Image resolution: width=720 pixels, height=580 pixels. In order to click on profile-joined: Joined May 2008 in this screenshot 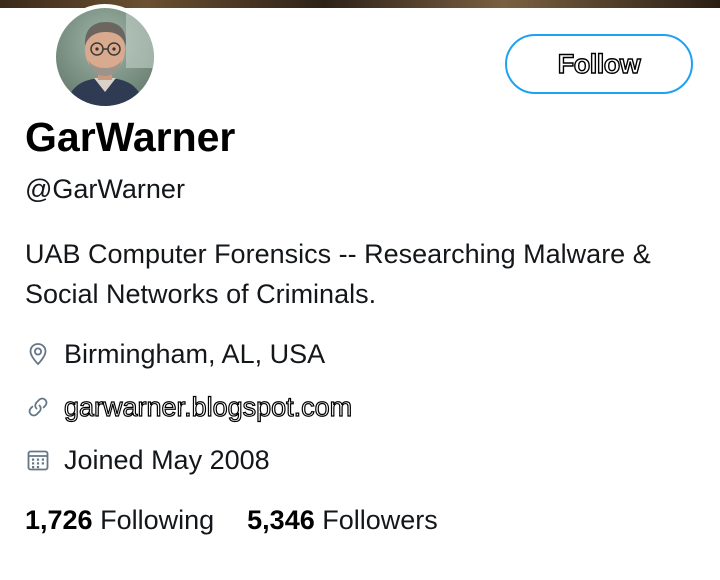, I will do `click(147, 460)`.